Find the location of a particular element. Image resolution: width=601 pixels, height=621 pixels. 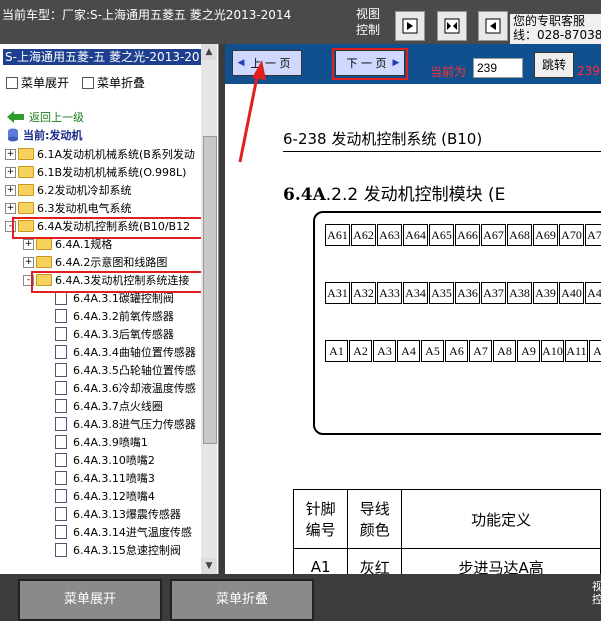

table-cell: A1 is located at coordinates (320, 561).